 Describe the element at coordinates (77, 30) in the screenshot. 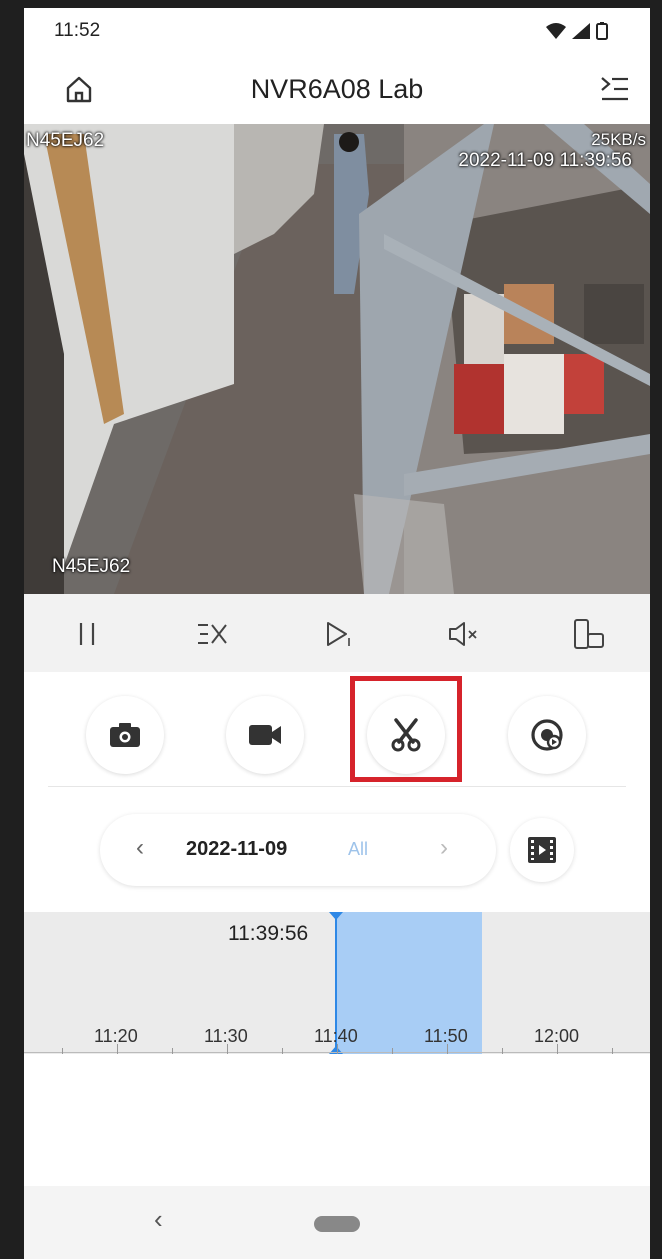

I see `status-time: 11:52` at that location.